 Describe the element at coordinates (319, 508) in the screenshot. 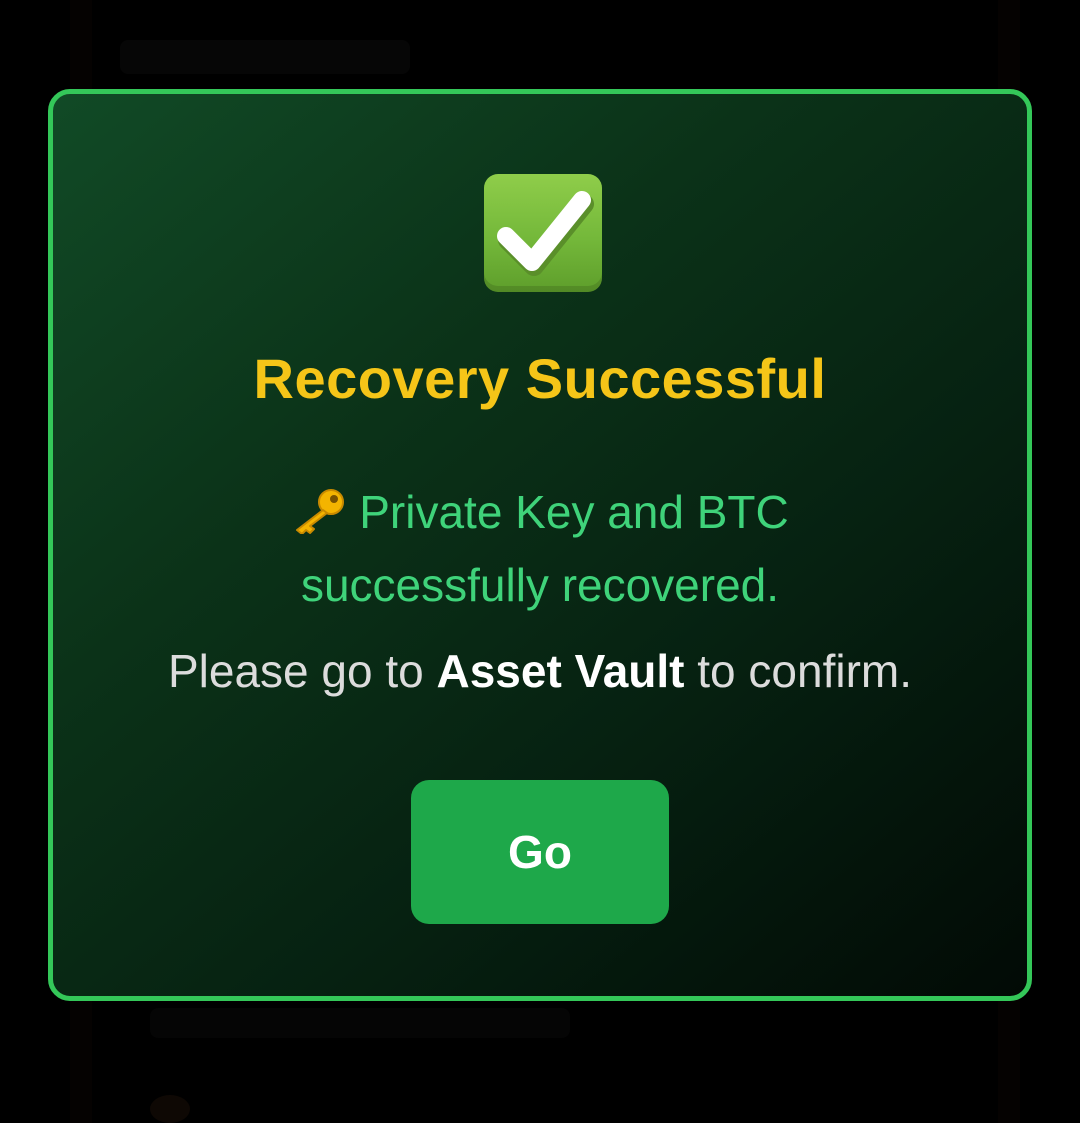

I see `key-icon` at that location.